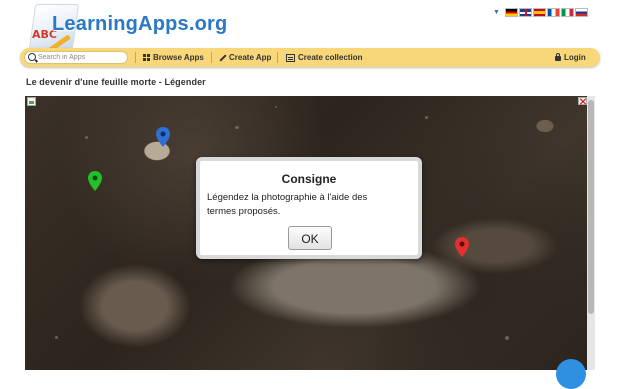 Image resolution: width=620 pixels, height=389 pixels. Describe the element at coordinates (310, 238) in the screenshot. I see `ok-button: OK` at that location.